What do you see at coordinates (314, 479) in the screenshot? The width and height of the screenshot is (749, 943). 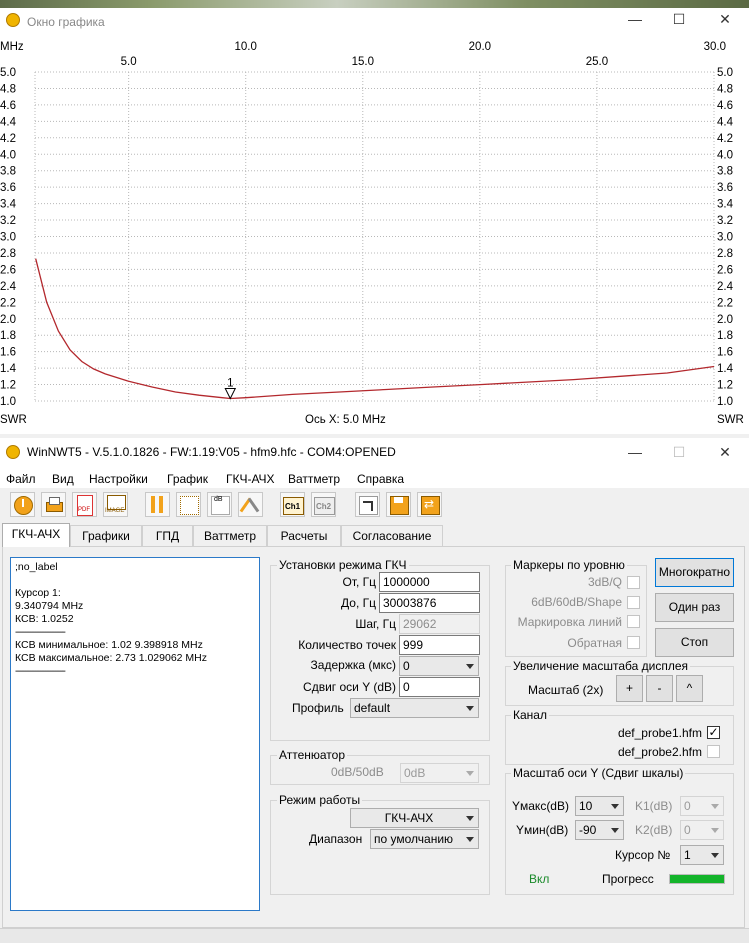 I see `menu-wattmeter: Ваттметр` at bounding box center [314, 479].